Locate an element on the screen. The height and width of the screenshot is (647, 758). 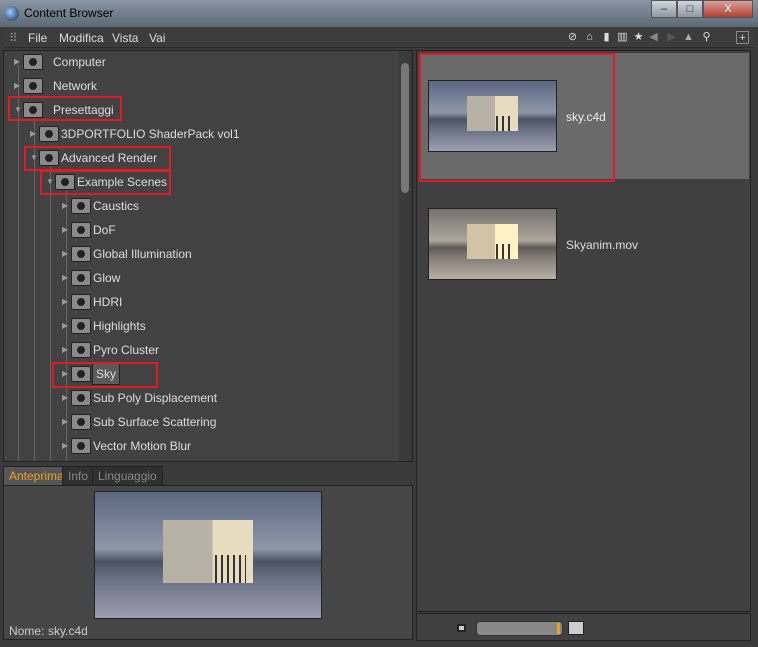
app-logo-icon is located at coordinates (11, 13).